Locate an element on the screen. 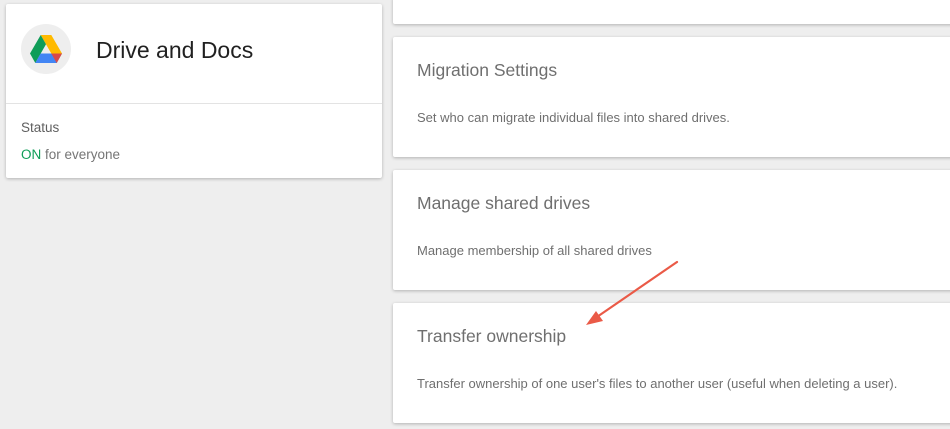  manage-shared-drives-description: Manage membership of all shared drives is located at coordinates (534, 250).